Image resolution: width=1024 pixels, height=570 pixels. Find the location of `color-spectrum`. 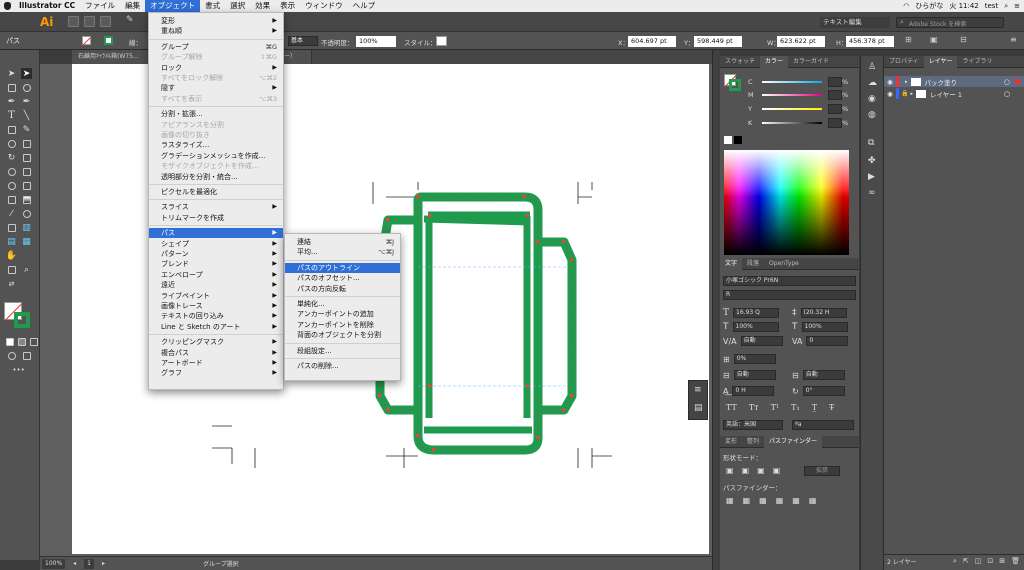

color-spectrum is located at coordinates (786, 202).